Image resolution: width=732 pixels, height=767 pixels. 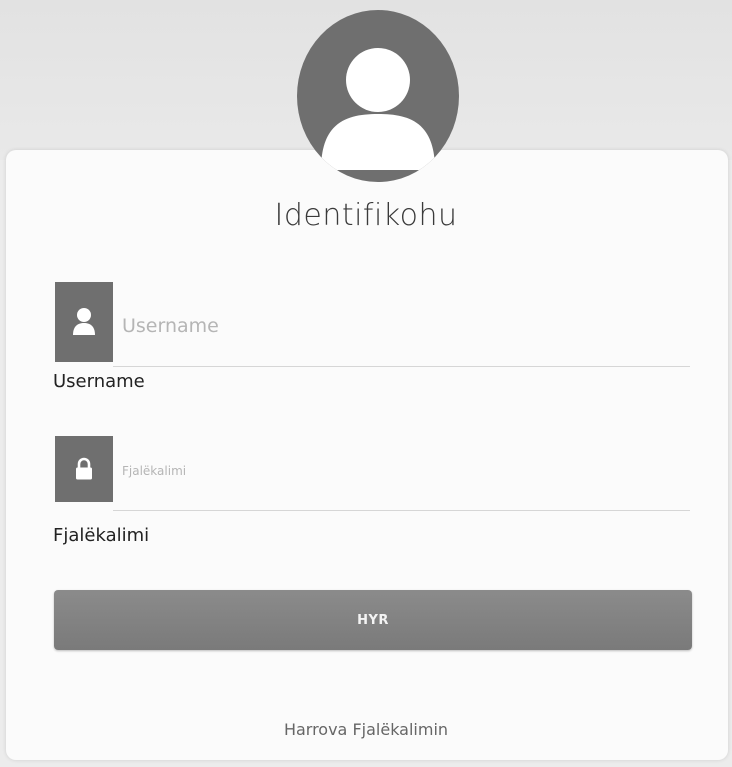 I want to click on username-input, so click(x=402, y=326).